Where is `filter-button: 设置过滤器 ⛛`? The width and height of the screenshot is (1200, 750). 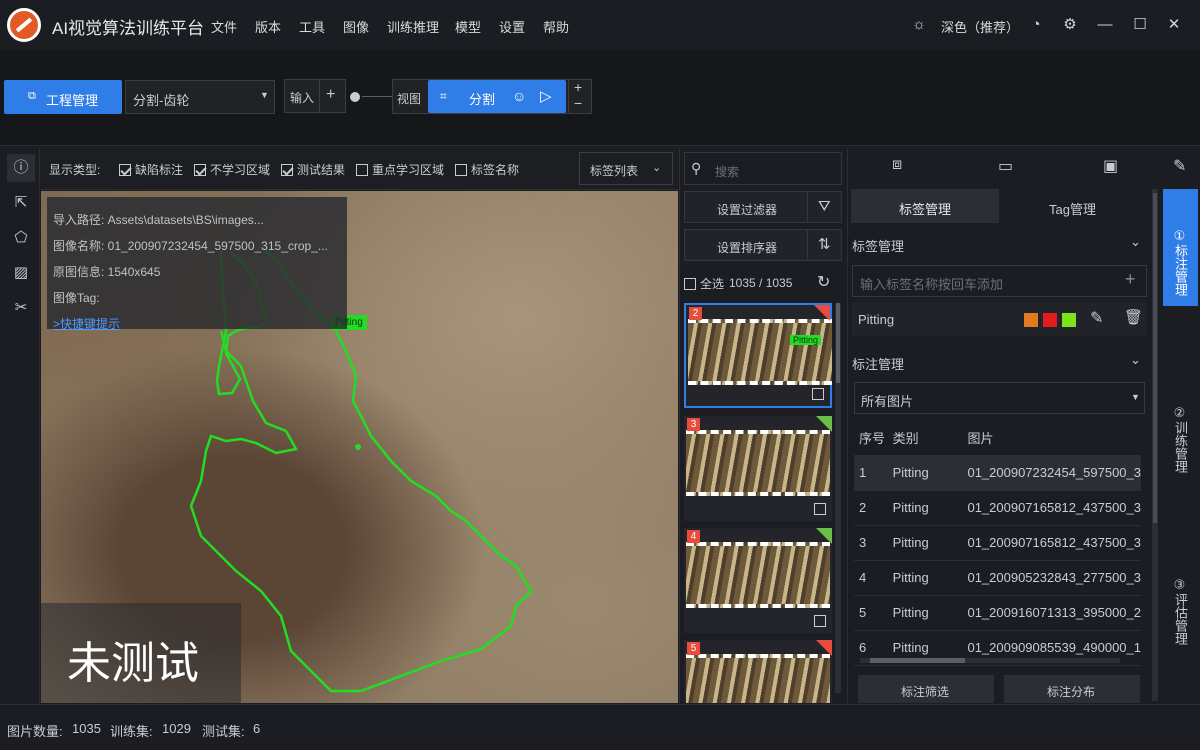 filter-button: 设置过滤器 ⛛ is located at coordinates (763, 207).